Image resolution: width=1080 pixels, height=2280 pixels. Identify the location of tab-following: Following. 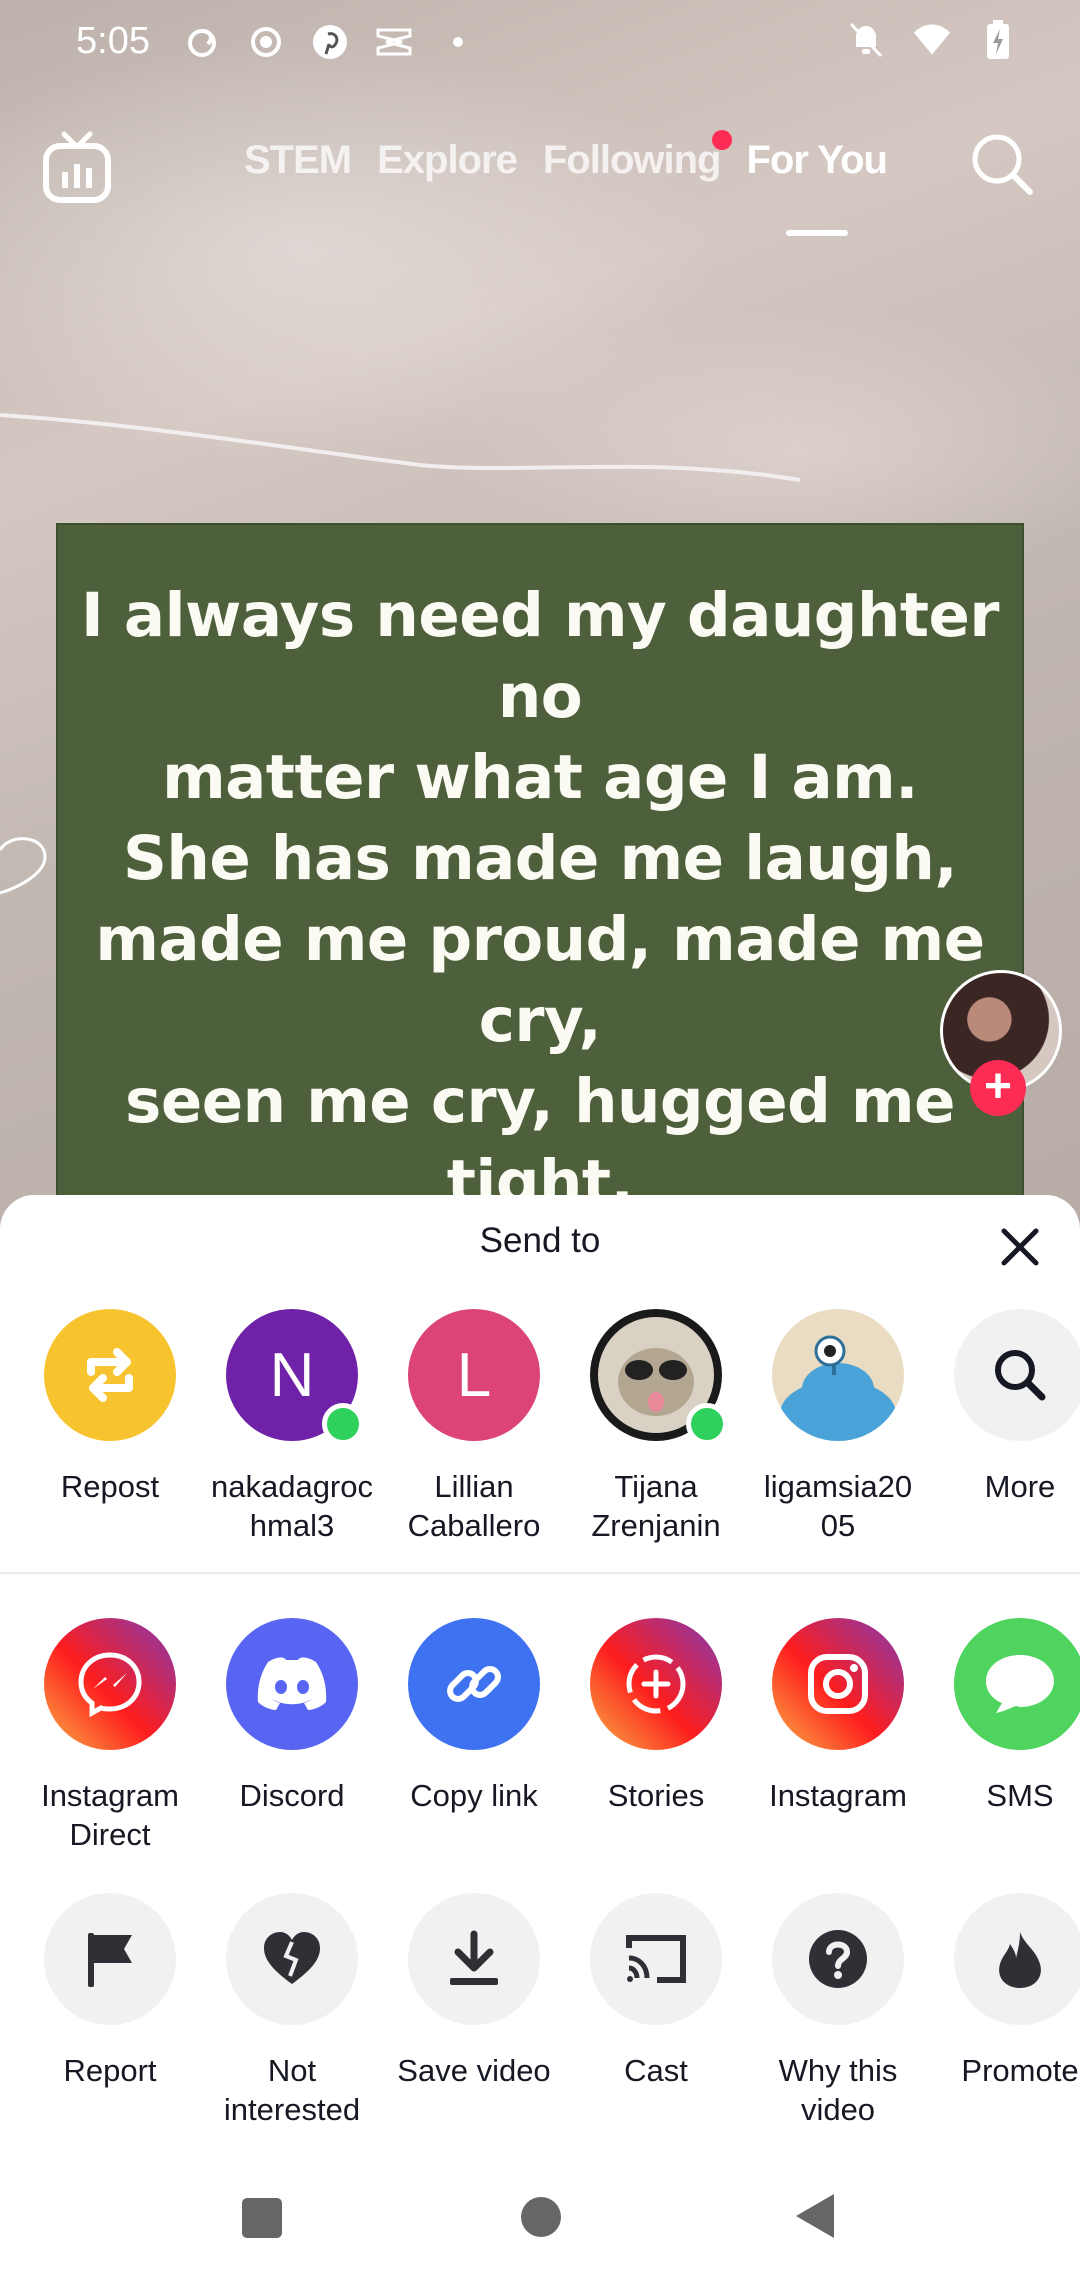
(637, 156).